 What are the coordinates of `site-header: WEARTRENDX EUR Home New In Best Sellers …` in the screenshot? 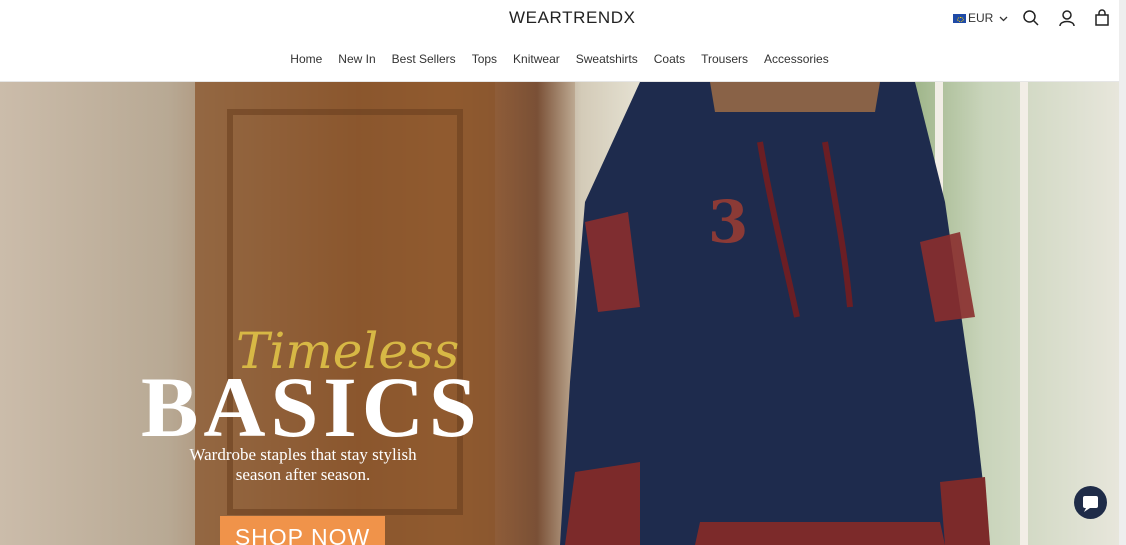 It's located at (559, 41).